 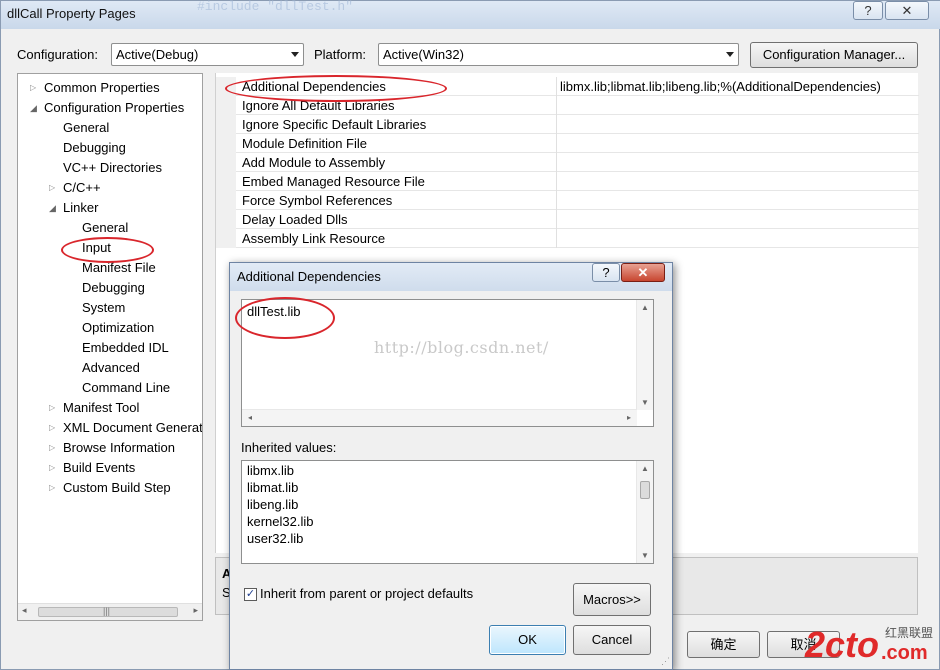 I want to click on tree-item: System, so click(x=110, y=309).